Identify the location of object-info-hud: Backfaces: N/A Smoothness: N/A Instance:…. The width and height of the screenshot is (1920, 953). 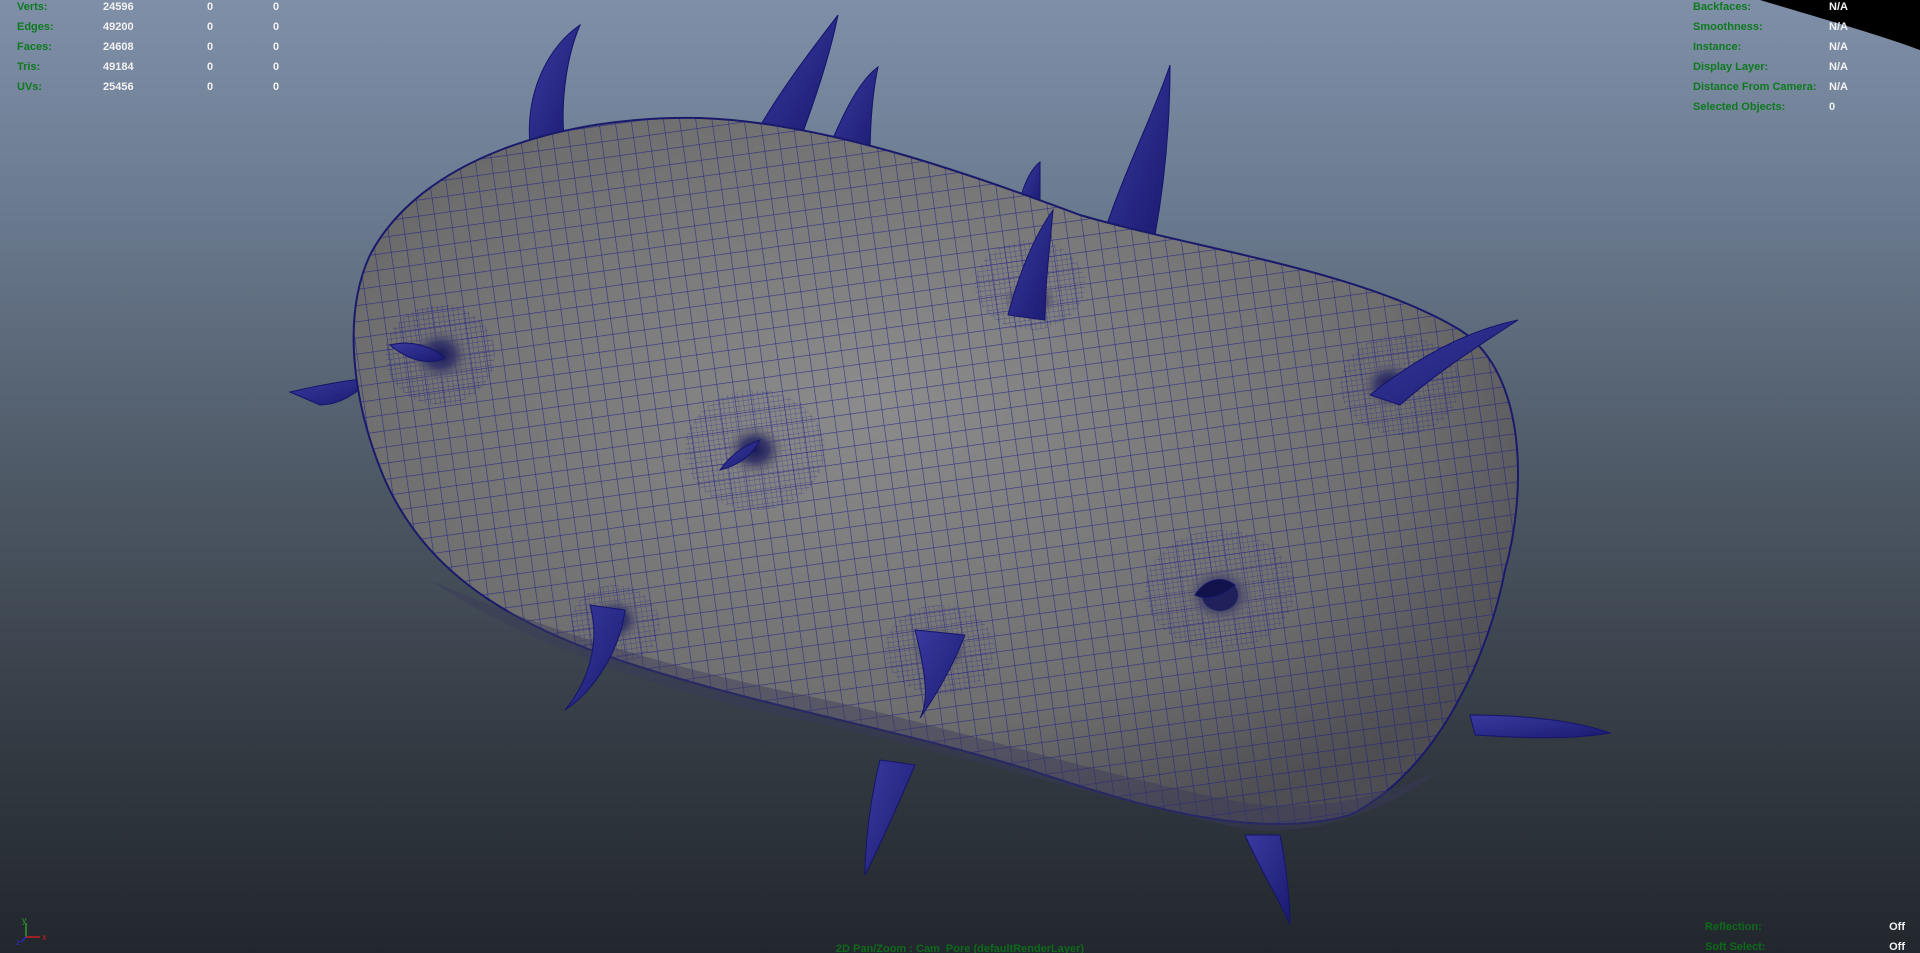
(1770, 58).